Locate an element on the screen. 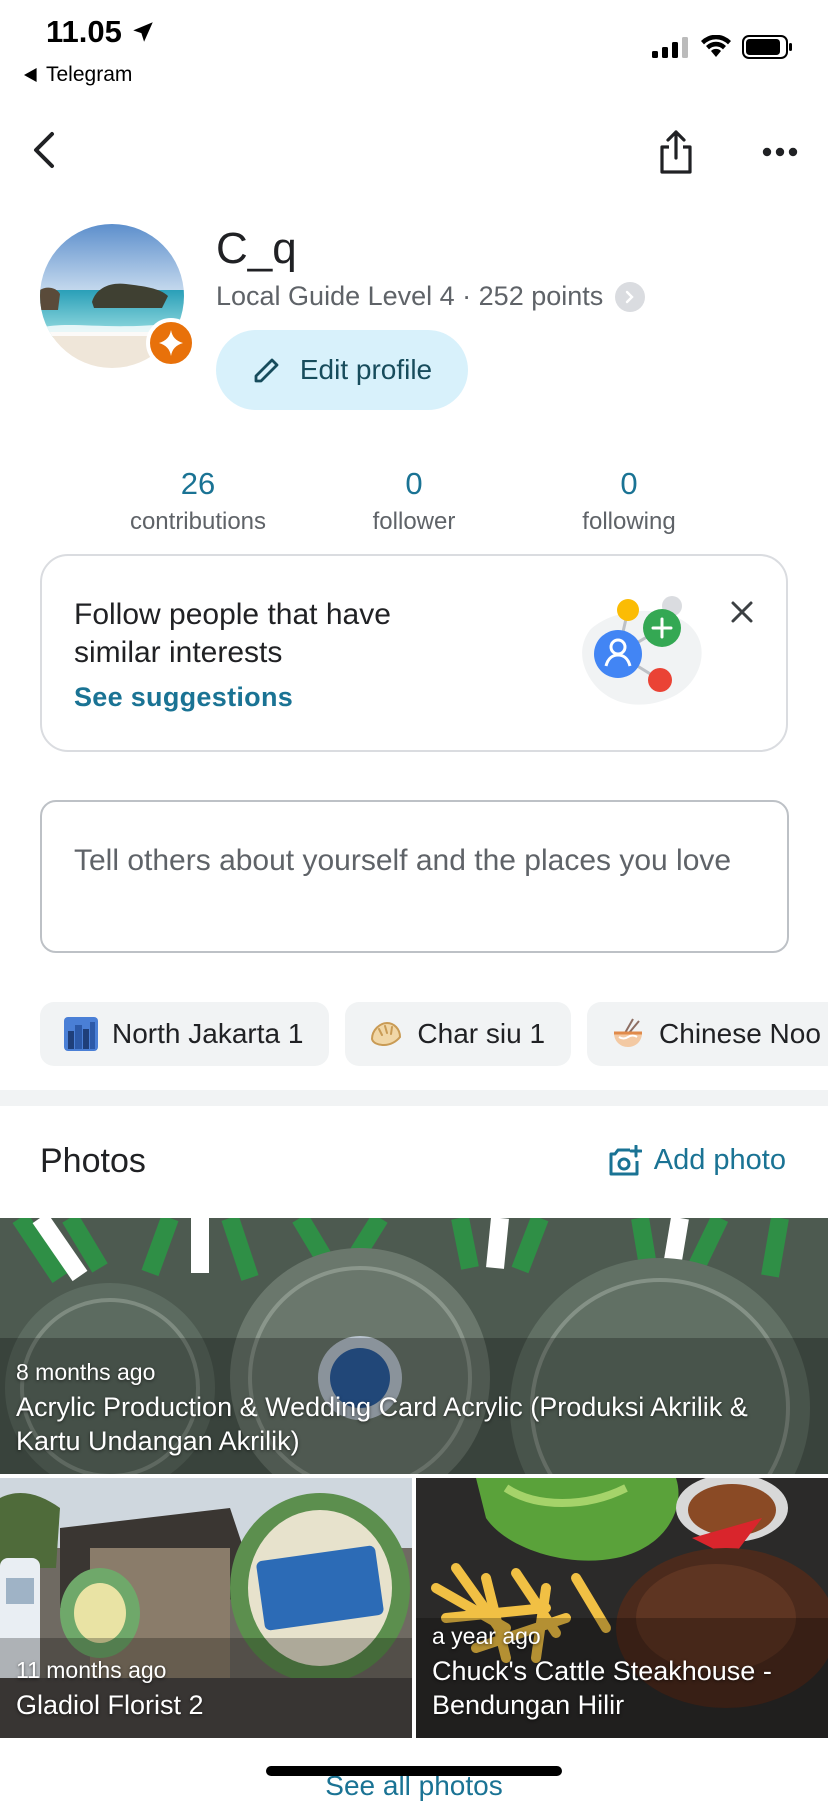 This screenshot has height=1802, width=828. status-icons is located at coordinates (723, 47).